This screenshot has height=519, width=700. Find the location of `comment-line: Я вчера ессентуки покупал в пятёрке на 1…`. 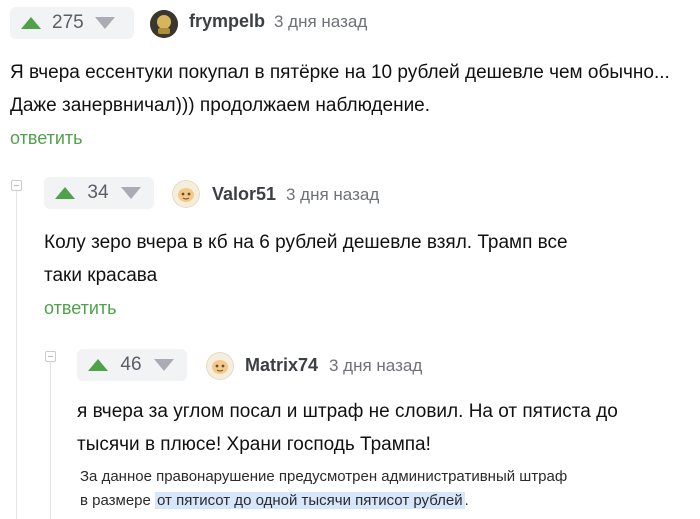

comment-line: Я вчера ессентуки покупал в пятёрке на 1… is located at coordinates (340, 72).